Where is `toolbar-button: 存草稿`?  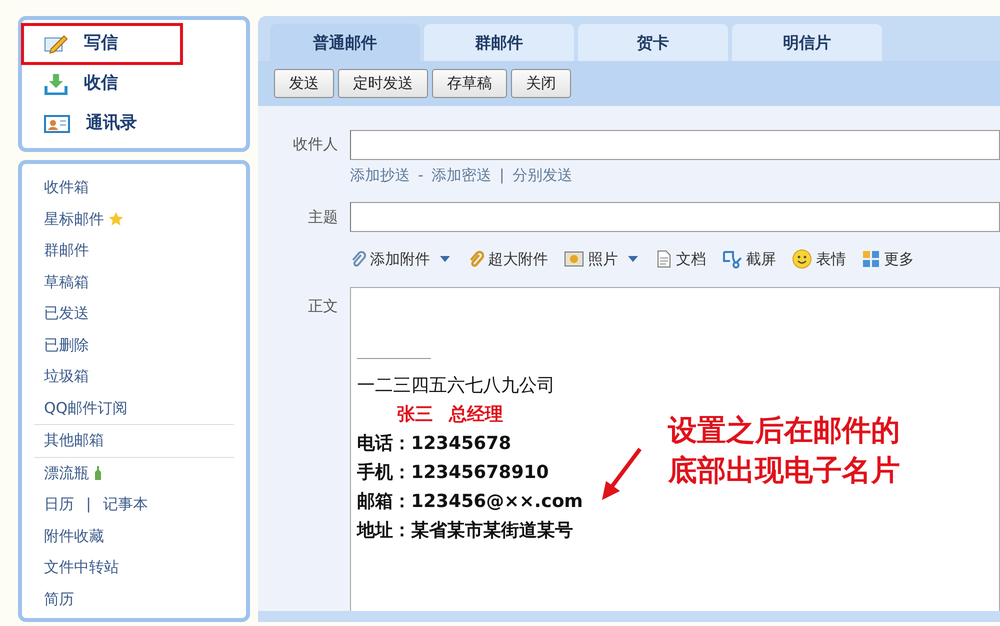 toolbar-button: 存草稿 is located at coordinates (469, 83).